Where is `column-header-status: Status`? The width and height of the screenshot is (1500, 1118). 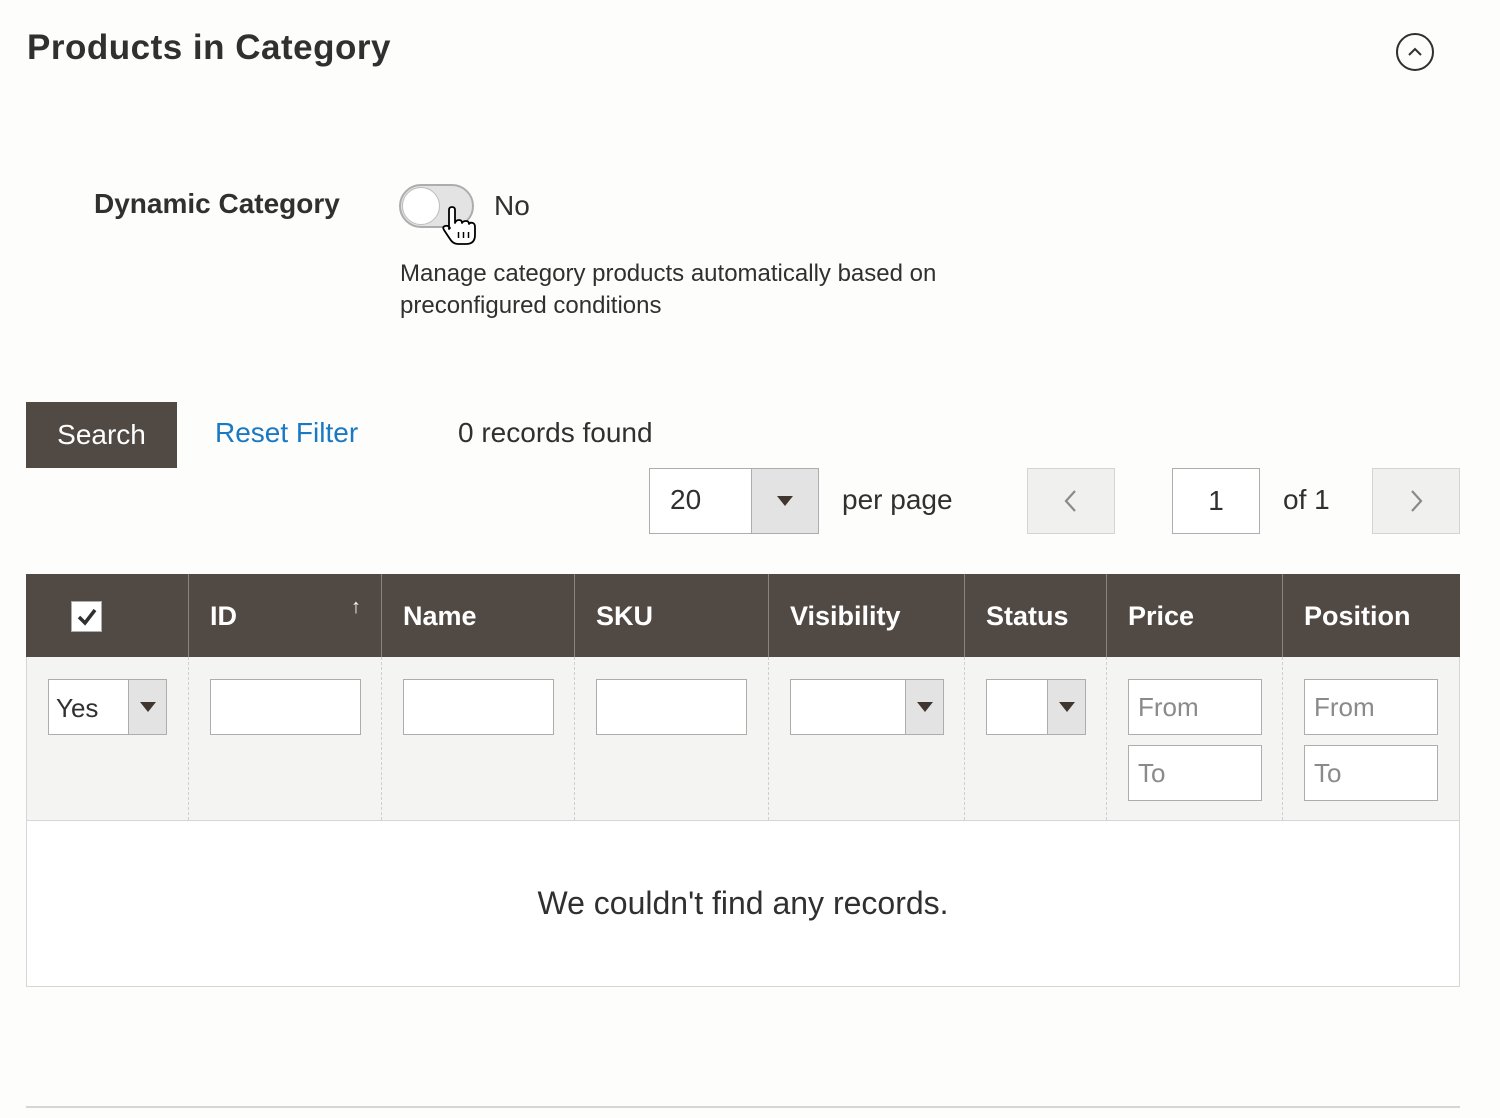 column-header-status: Status is located at coordinates (1036, 615).